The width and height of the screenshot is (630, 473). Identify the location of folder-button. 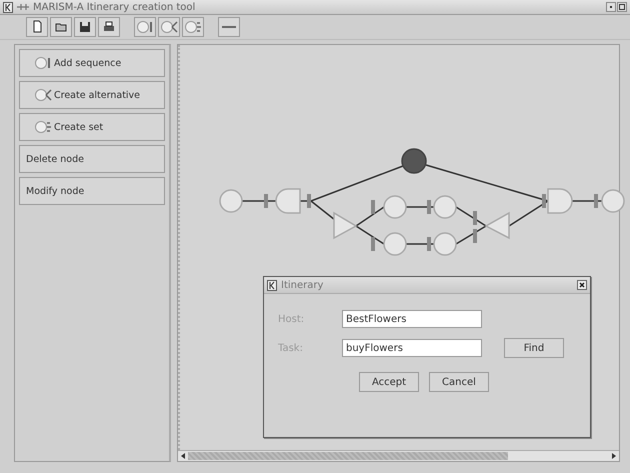
(61, 27).